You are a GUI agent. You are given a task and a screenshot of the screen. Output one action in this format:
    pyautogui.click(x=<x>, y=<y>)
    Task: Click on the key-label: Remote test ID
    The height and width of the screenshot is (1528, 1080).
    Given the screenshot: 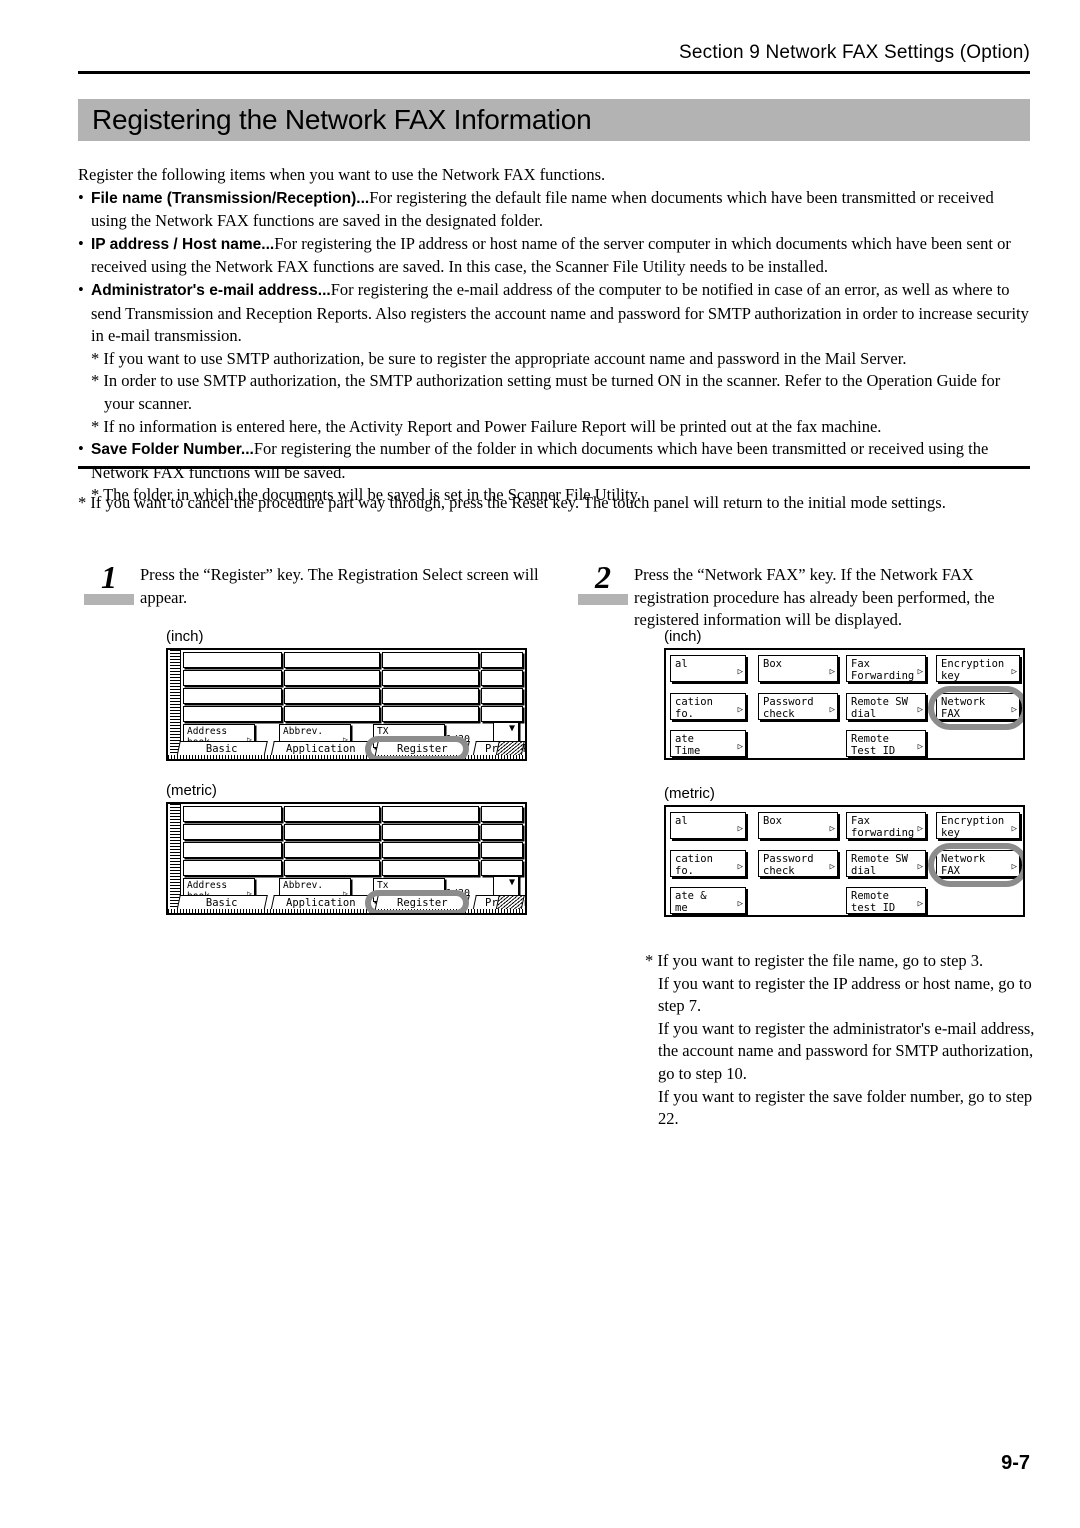 What is the action you would take?
    pyautogui.click(x=873, y=902)
    